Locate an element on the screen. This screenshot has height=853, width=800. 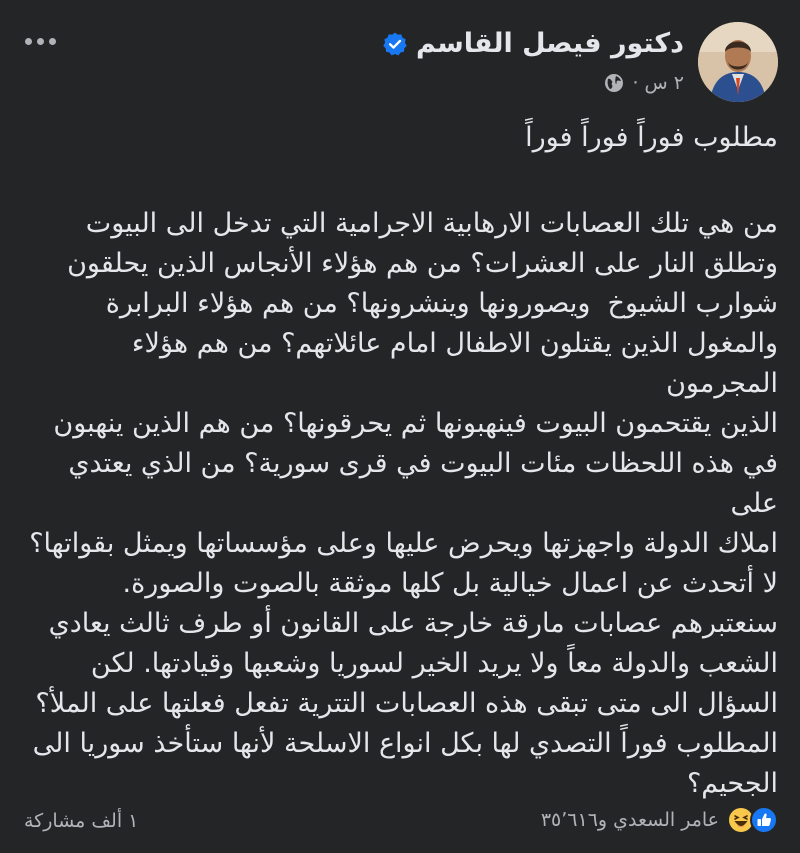
reactions-summary: عامر السعدي و٣٥٬٦١٦ is located at coordinates (659, 820).